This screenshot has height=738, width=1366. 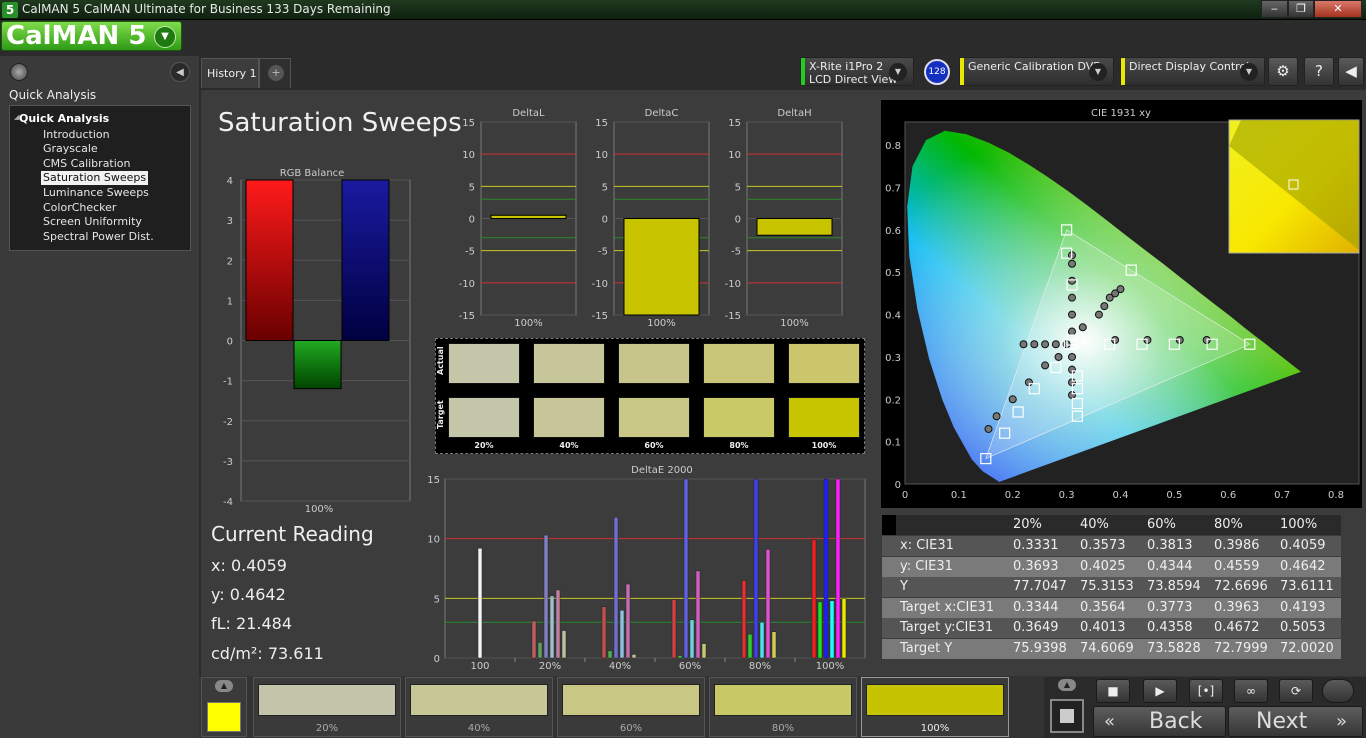 I want to click on sidebar-item-luminance-sweeps: Luminance Sweeps, so click(x=96, y=193).